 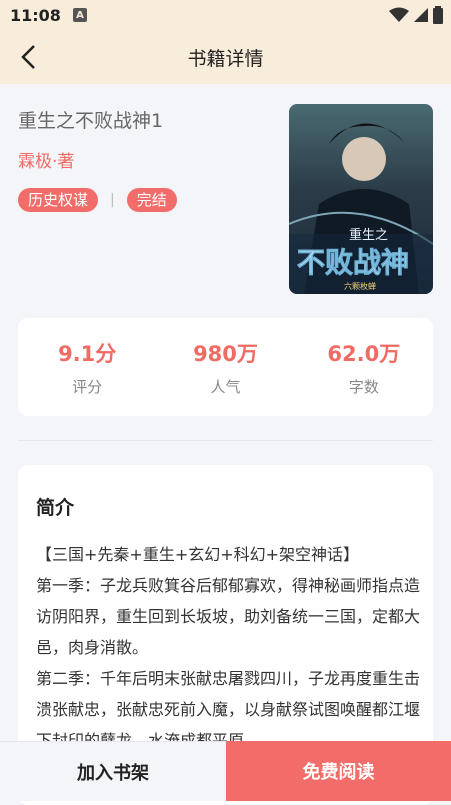 What do you see at coordinates (58, 200) in the screenshot?
I see `category-tag: 历史权谋` at bounding box center [58, 200].